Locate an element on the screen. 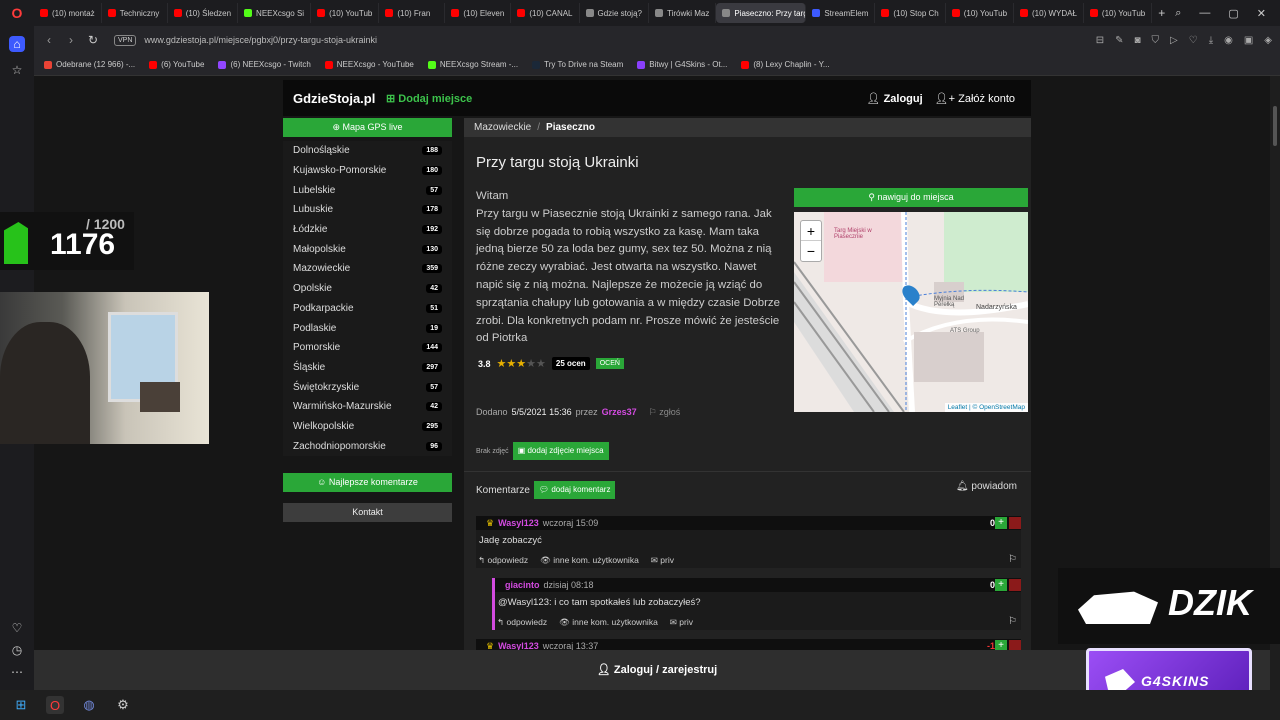 Image resolution: width=1280 pixels, height=720 pixels. region-item: Lubuskie 178 is located at coordinates (367, 210).